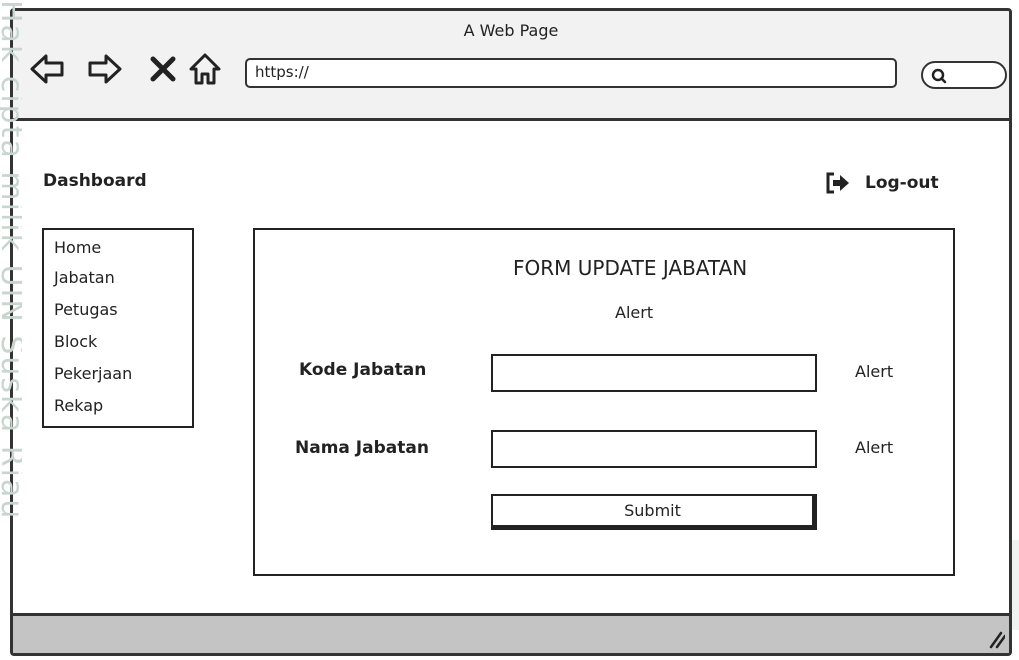 This screenshot has width=1019, height=660. I want to click on nama-jabatan-label: Nama Jabatan, so click(362, 448).